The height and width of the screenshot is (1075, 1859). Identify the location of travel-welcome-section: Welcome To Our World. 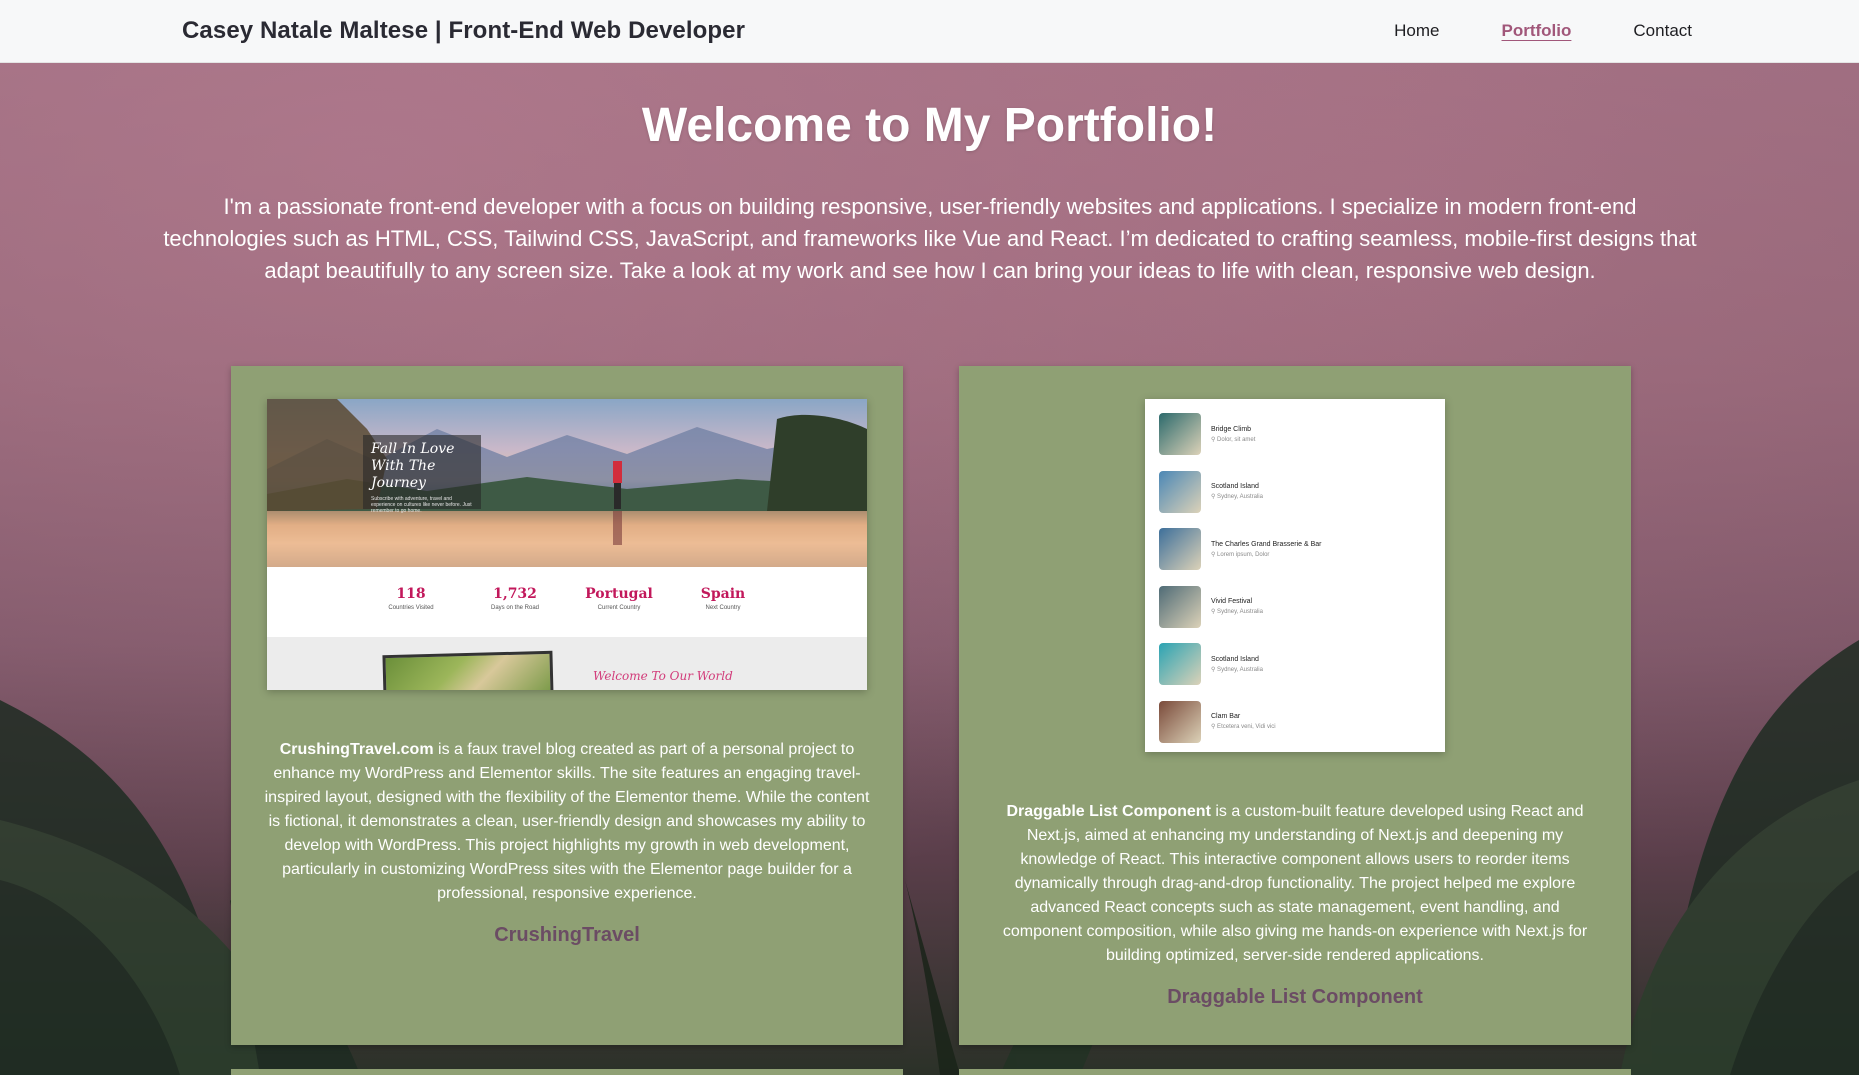
(567, 663).